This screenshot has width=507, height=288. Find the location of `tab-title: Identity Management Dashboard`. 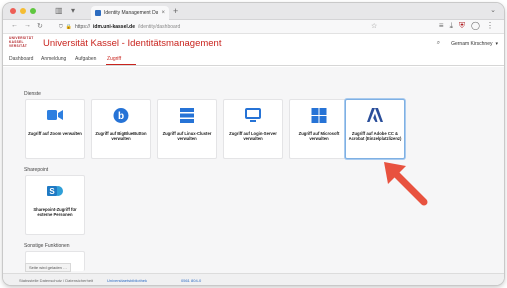

tab-title: Identity Management Dashboard is located at coordinates (131, 13).